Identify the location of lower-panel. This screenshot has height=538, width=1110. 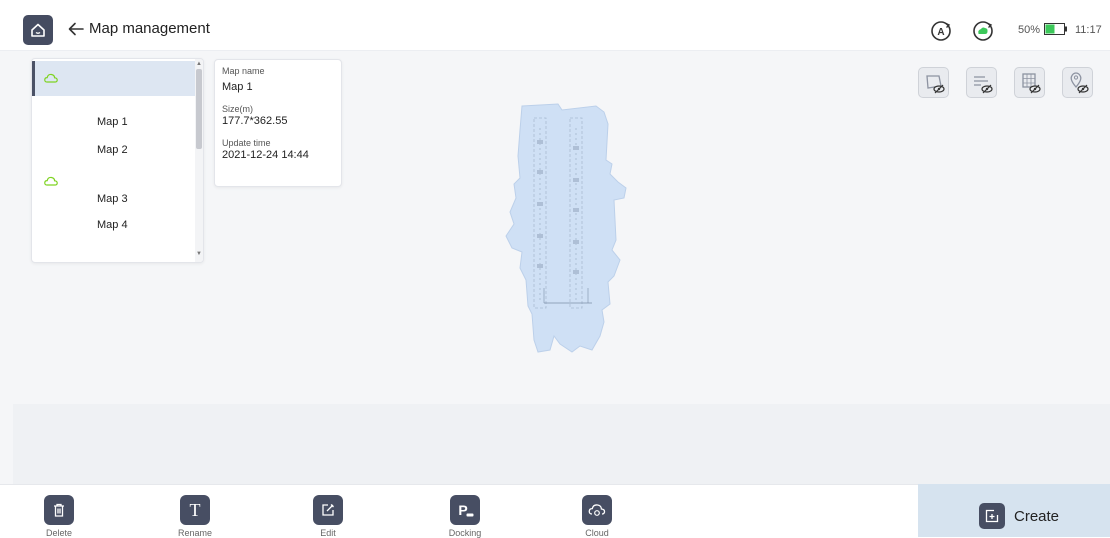
(561, 444).